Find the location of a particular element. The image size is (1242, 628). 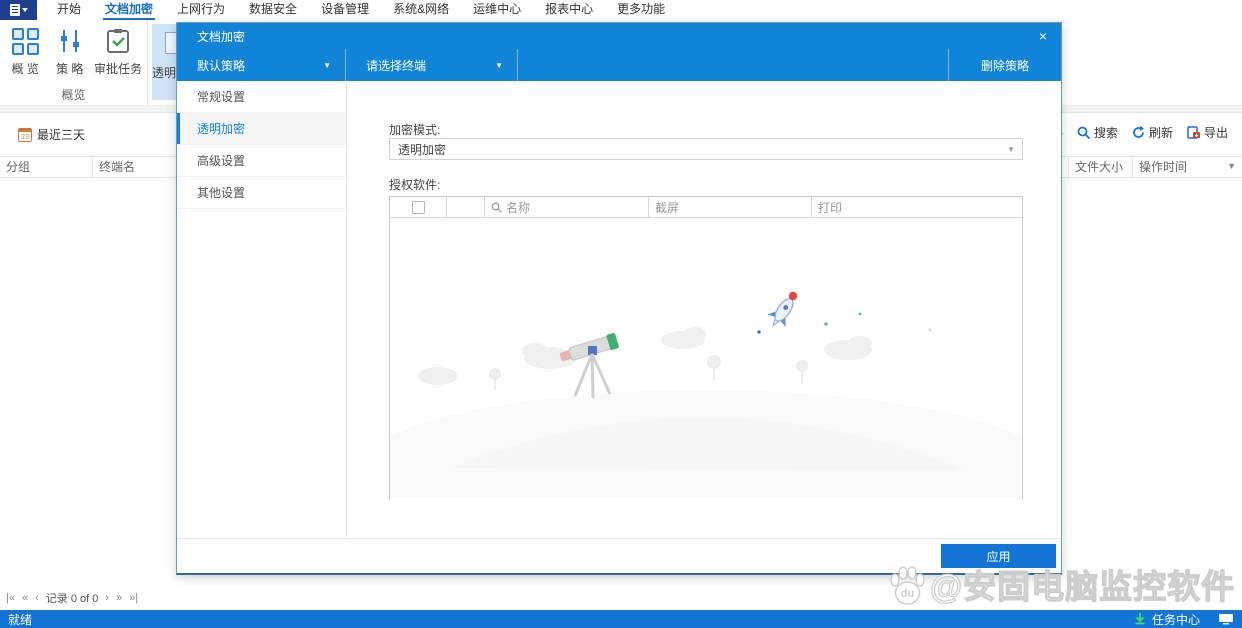

menu-item-web-behavior: 上网行为 is located at coordinates (201, 10).